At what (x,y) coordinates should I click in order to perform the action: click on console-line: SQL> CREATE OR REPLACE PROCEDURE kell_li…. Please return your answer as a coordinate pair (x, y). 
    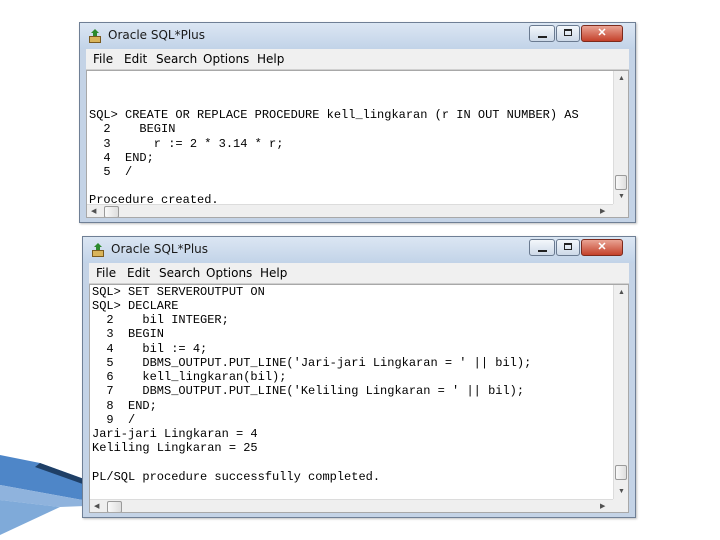
    Looking at the image, I should click on (334, 115).